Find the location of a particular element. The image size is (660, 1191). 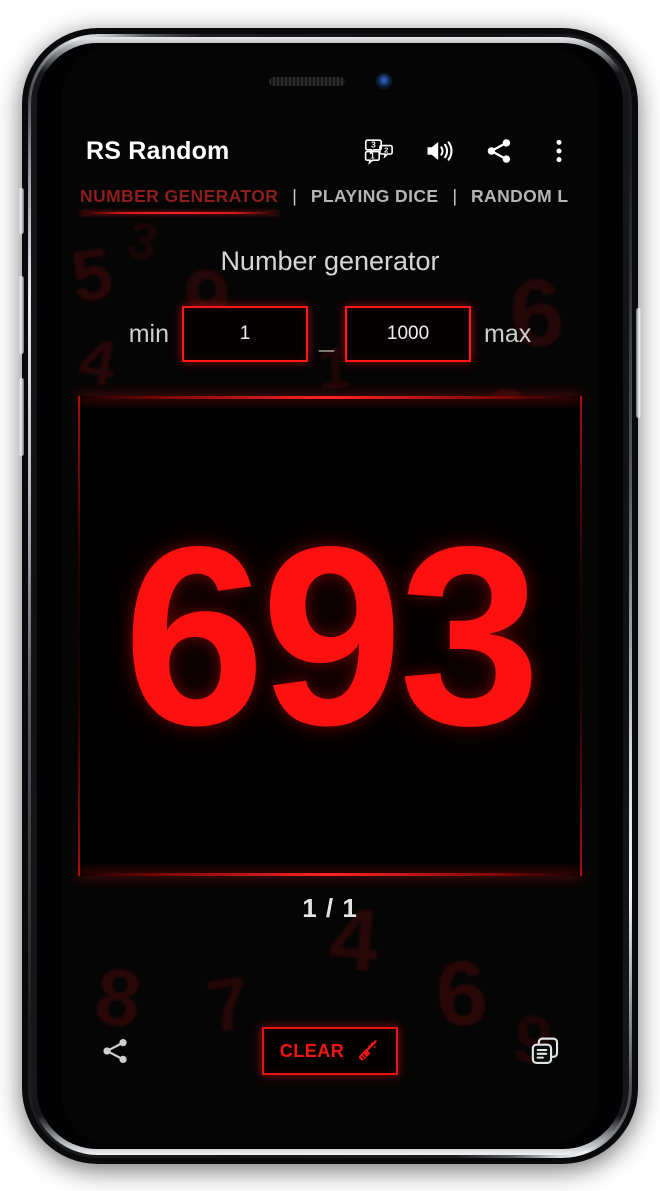

app-bar-actions: 3 2 1 is located at coordinates (471, 151).